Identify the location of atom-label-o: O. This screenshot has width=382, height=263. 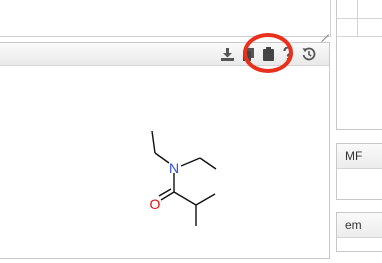
(155, 204).